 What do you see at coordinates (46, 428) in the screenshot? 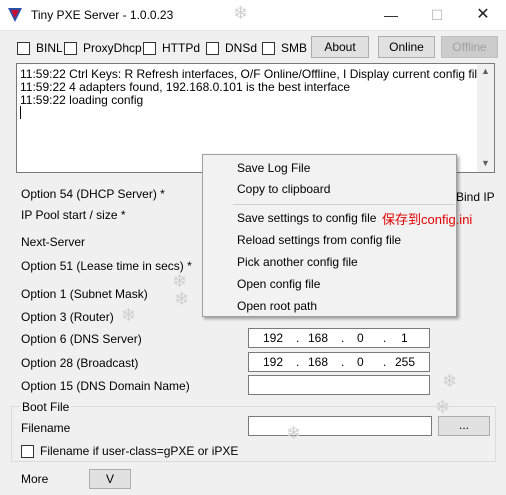
I see `filename-label: Filename` at bounding box center [46, 428].